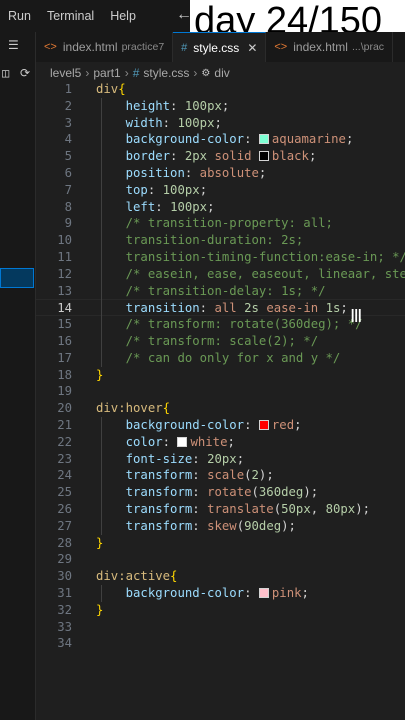 Image resolution: width=405 pixels, height=720 pixels. I want to click on code-line: 2 height: 100px;, so click(220, 106).